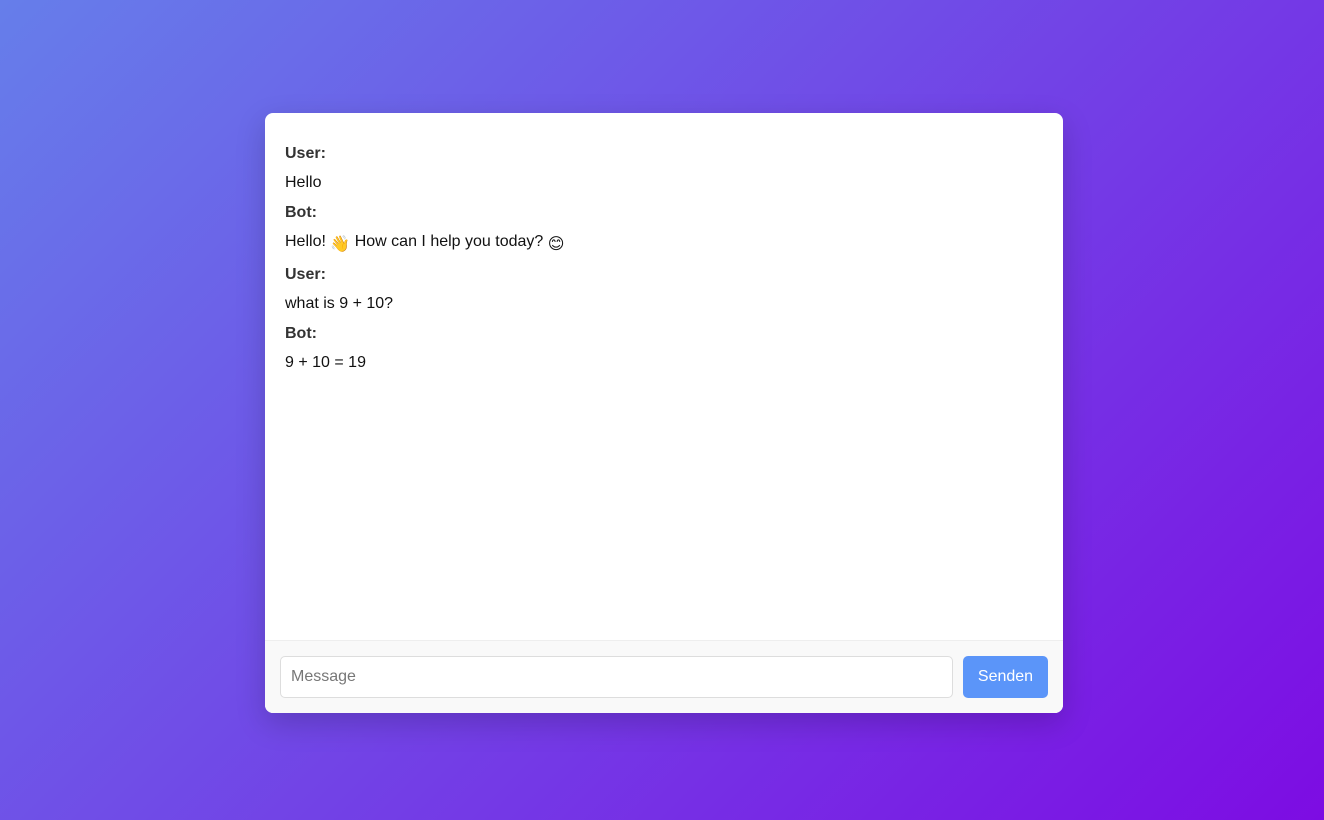 The width and height of the screenshot is (1324, 820). I want to click on message-text: what is 9 + 10?, so click(339, 303).